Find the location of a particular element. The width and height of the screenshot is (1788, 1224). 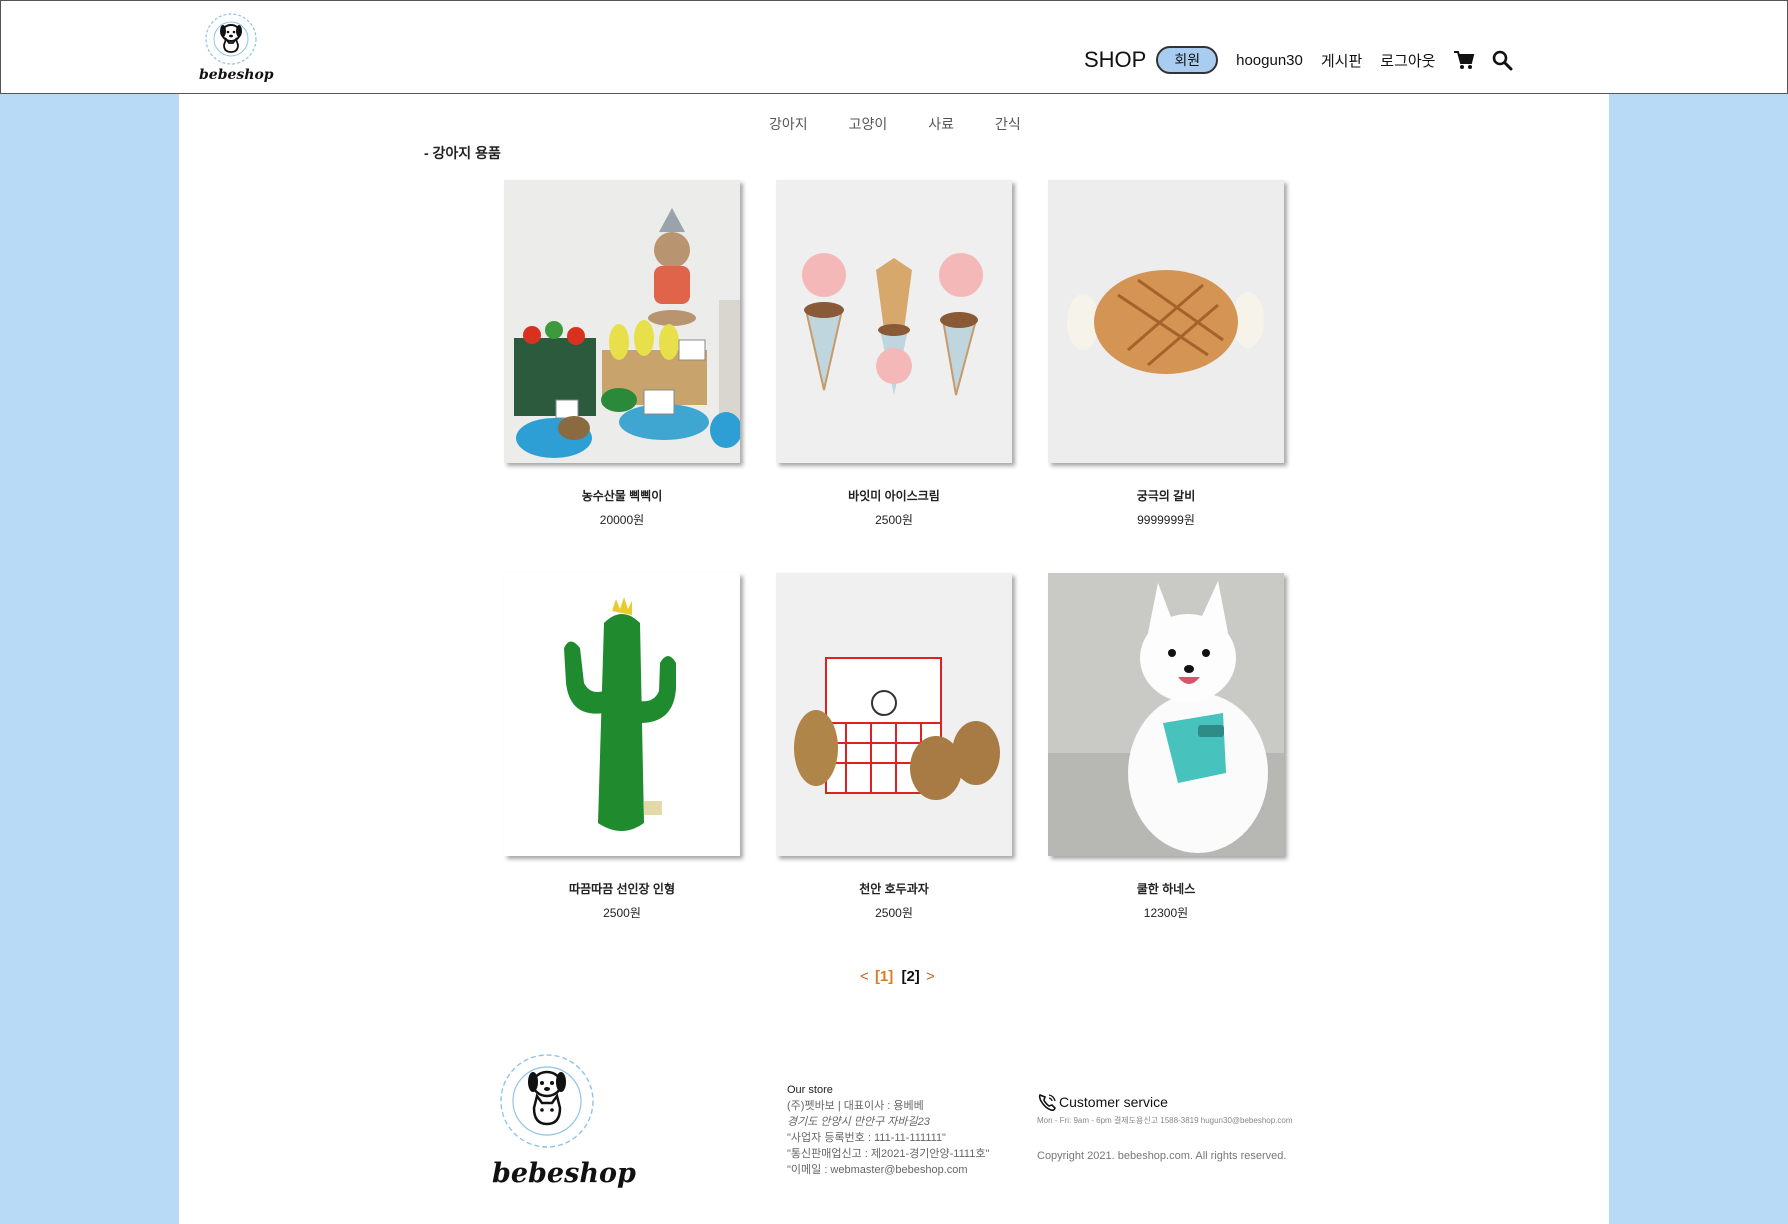

product-card: 바잇미 아이스크림 2500원 is located at coordinates (894, 354).